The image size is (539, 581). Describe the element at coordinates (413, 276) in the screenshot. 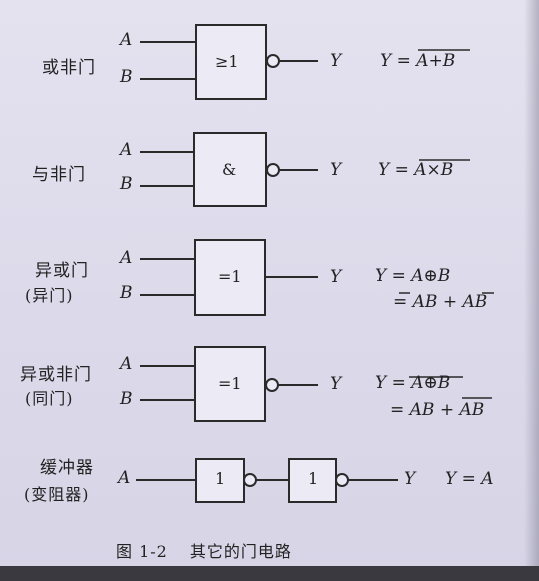

I see `row3-equation: Y = A⊕B` at that location.